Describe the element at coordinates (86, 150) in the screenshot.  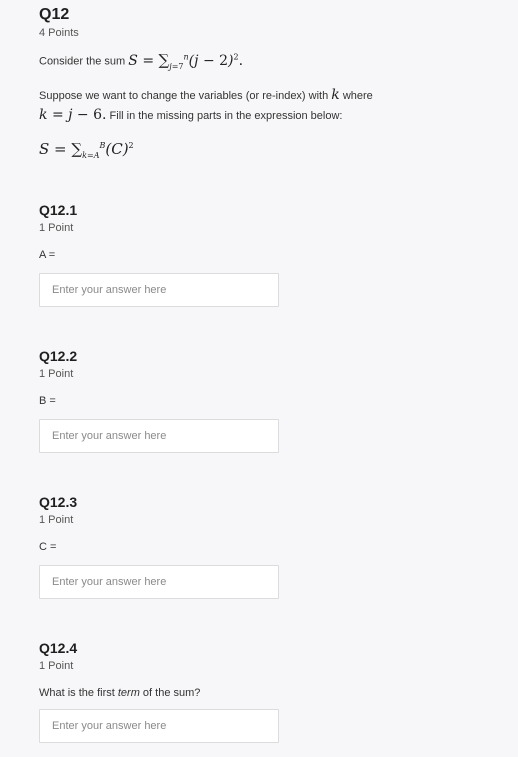
I see `target-expression: S = ∑k=AB(C)2` at that location.